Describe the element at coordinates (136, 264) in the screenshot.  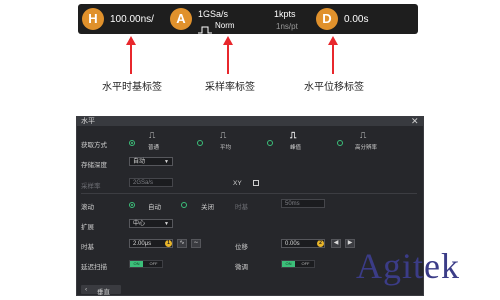
I see `delay-scan-on: ON` at that location.